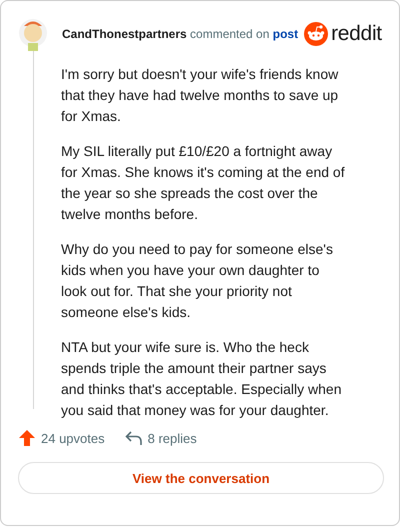  What do you see at coordinates (203, 183) in the screenshot?
I see `comment-paragraph: My SIL literally put £10/£20 a fortnight away for Xmas. She knows it's coming at the end of the year so she spreads the cost over the twelve months before.` at bounding box center [203, 183].